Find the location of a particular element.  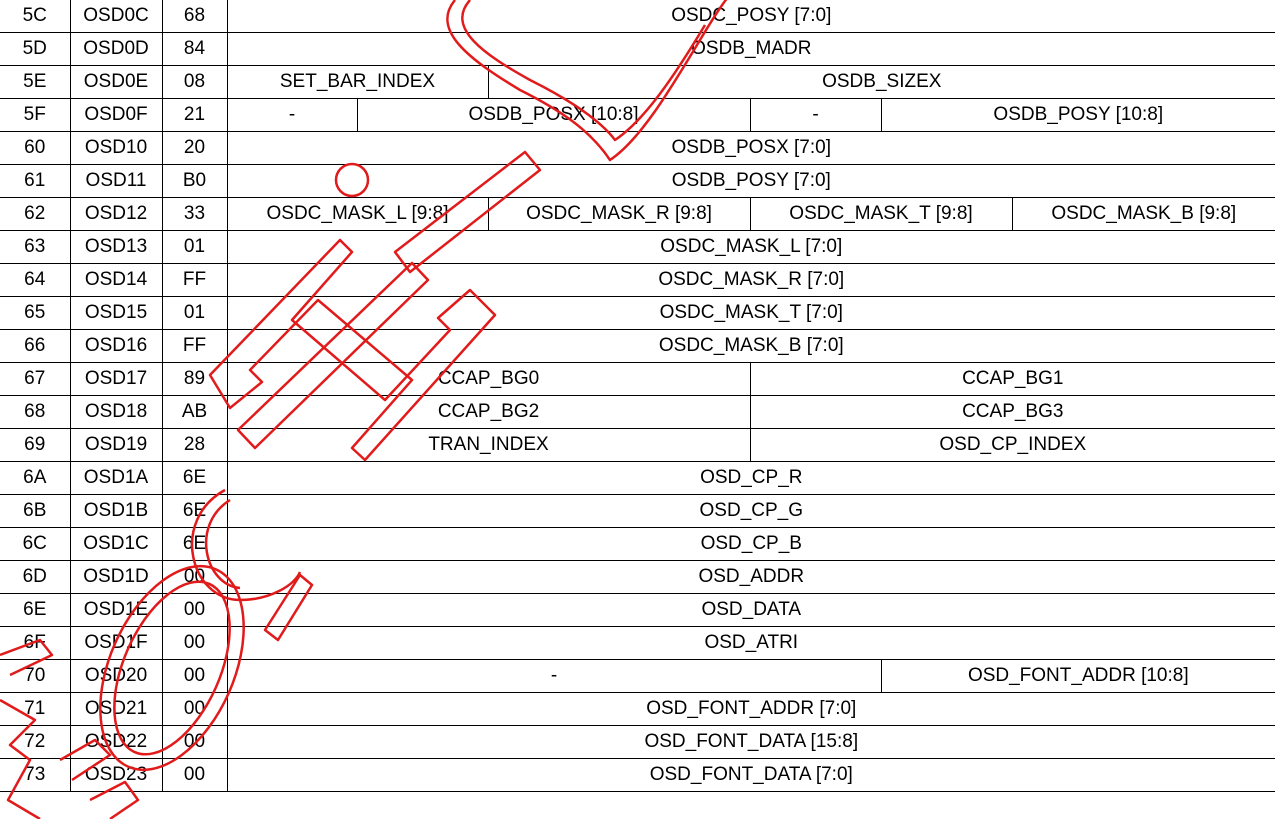

register-default-cell: 28 is located at coordinates (194, 445).